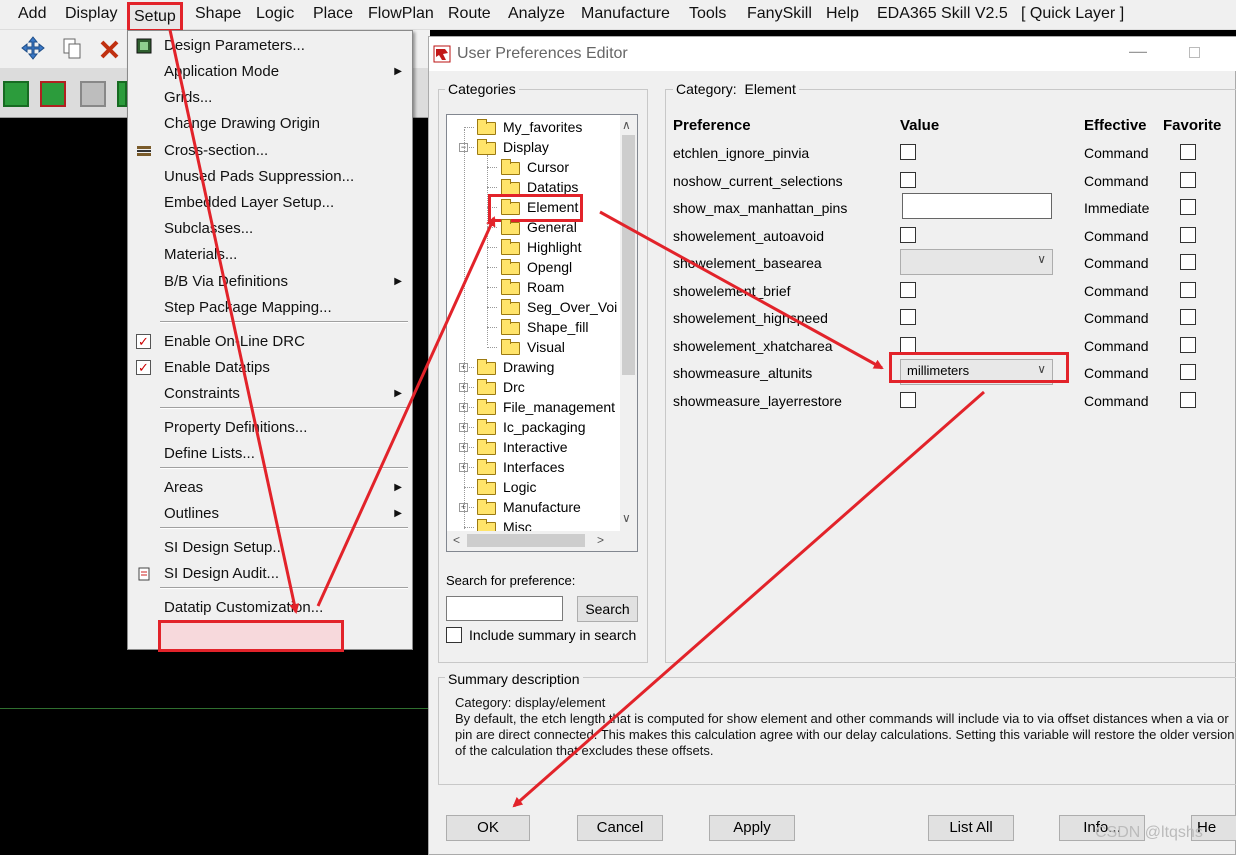 Image resolution: width=1236 pixels, height=855 pixels. I want to click on arrow-setup-to-userprefs, so click(234, 321).